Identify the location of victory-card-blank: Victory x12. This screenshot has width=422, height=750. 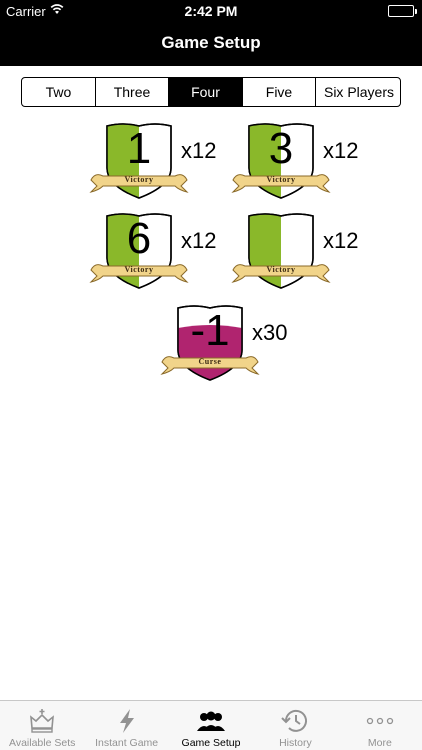
(311, 250).